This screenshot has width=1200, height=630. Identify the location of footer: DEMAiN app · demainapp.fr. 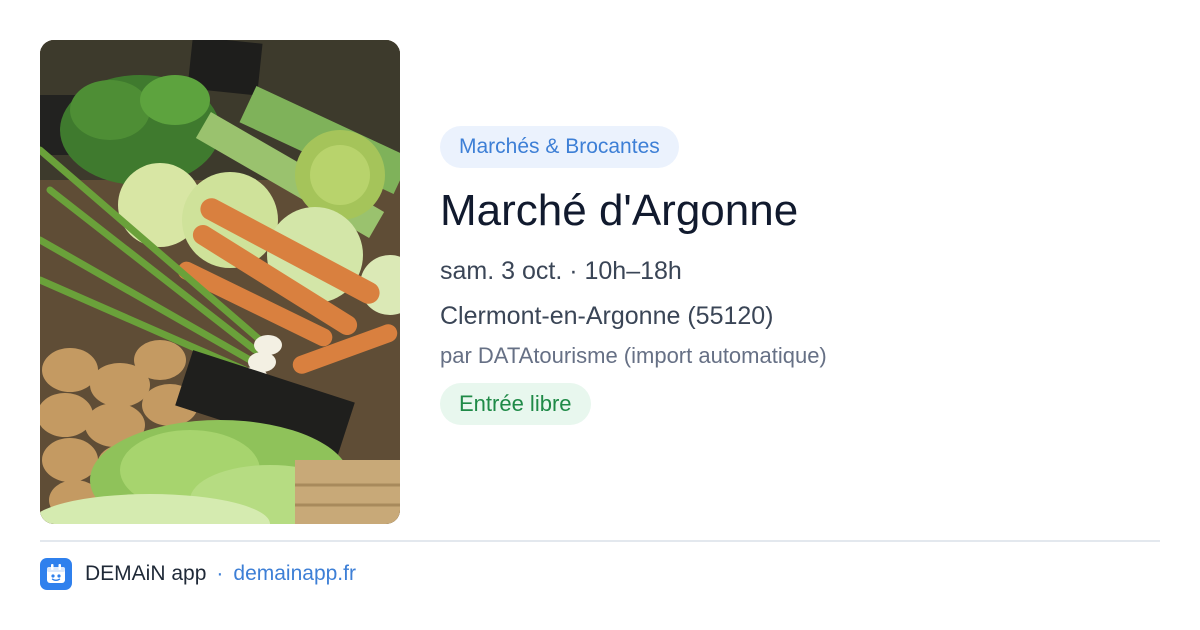
(198, 574).